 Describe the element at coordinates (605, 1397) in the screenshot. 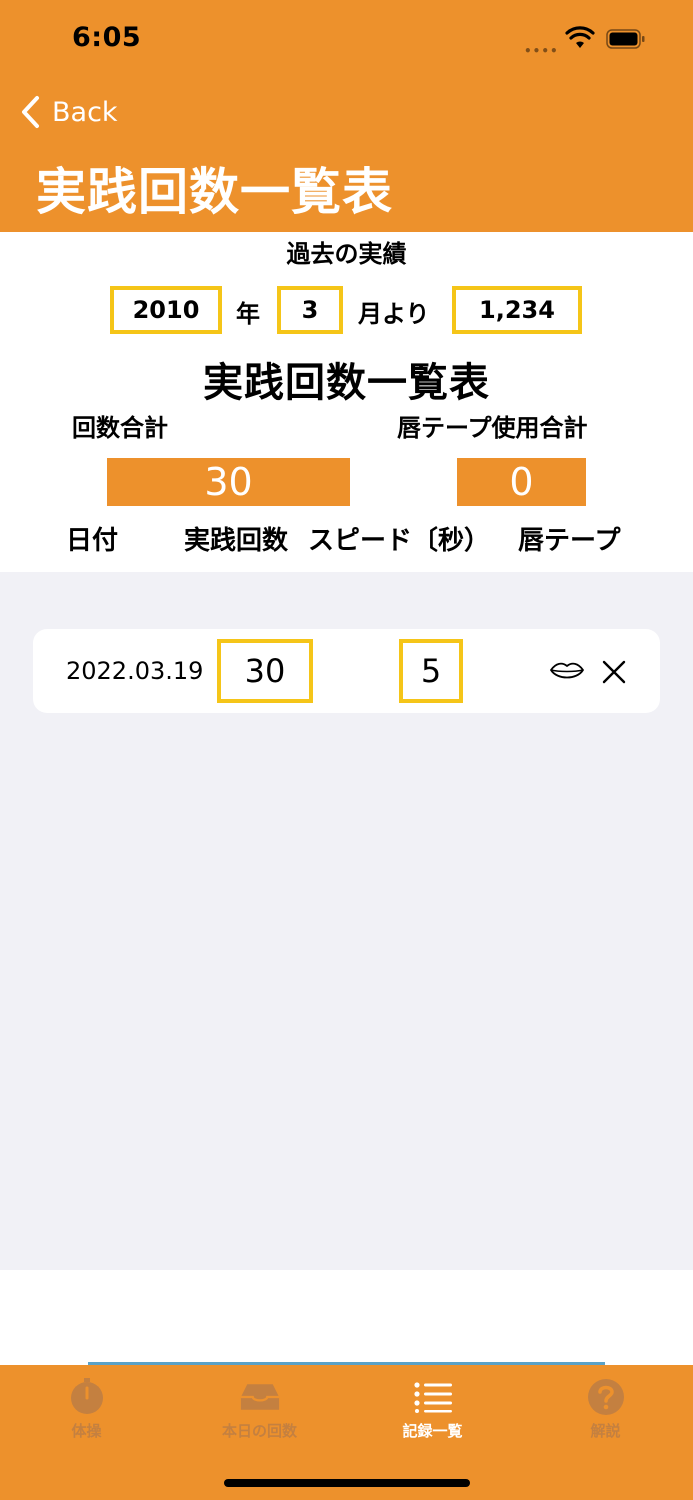

I see `question-icon` at that location.